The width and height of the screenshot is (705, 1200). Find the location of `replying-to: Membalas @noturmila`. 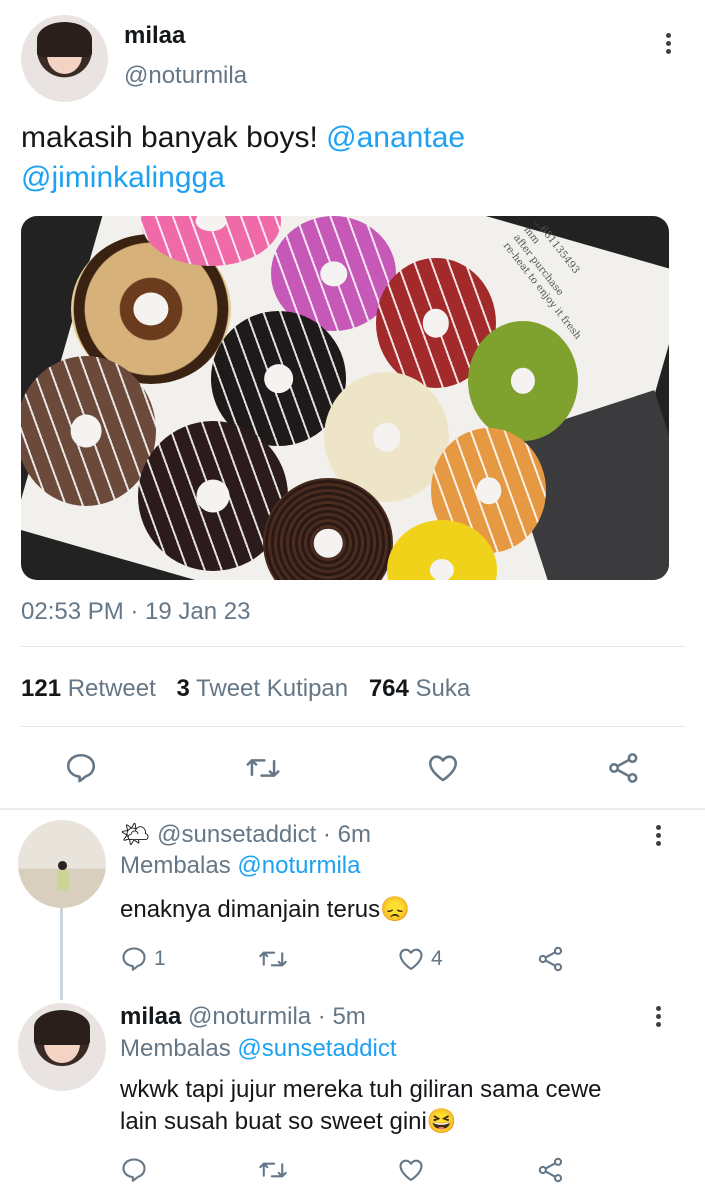

replying-to: Membalas @noturmila is located at coordinates (240, 866).